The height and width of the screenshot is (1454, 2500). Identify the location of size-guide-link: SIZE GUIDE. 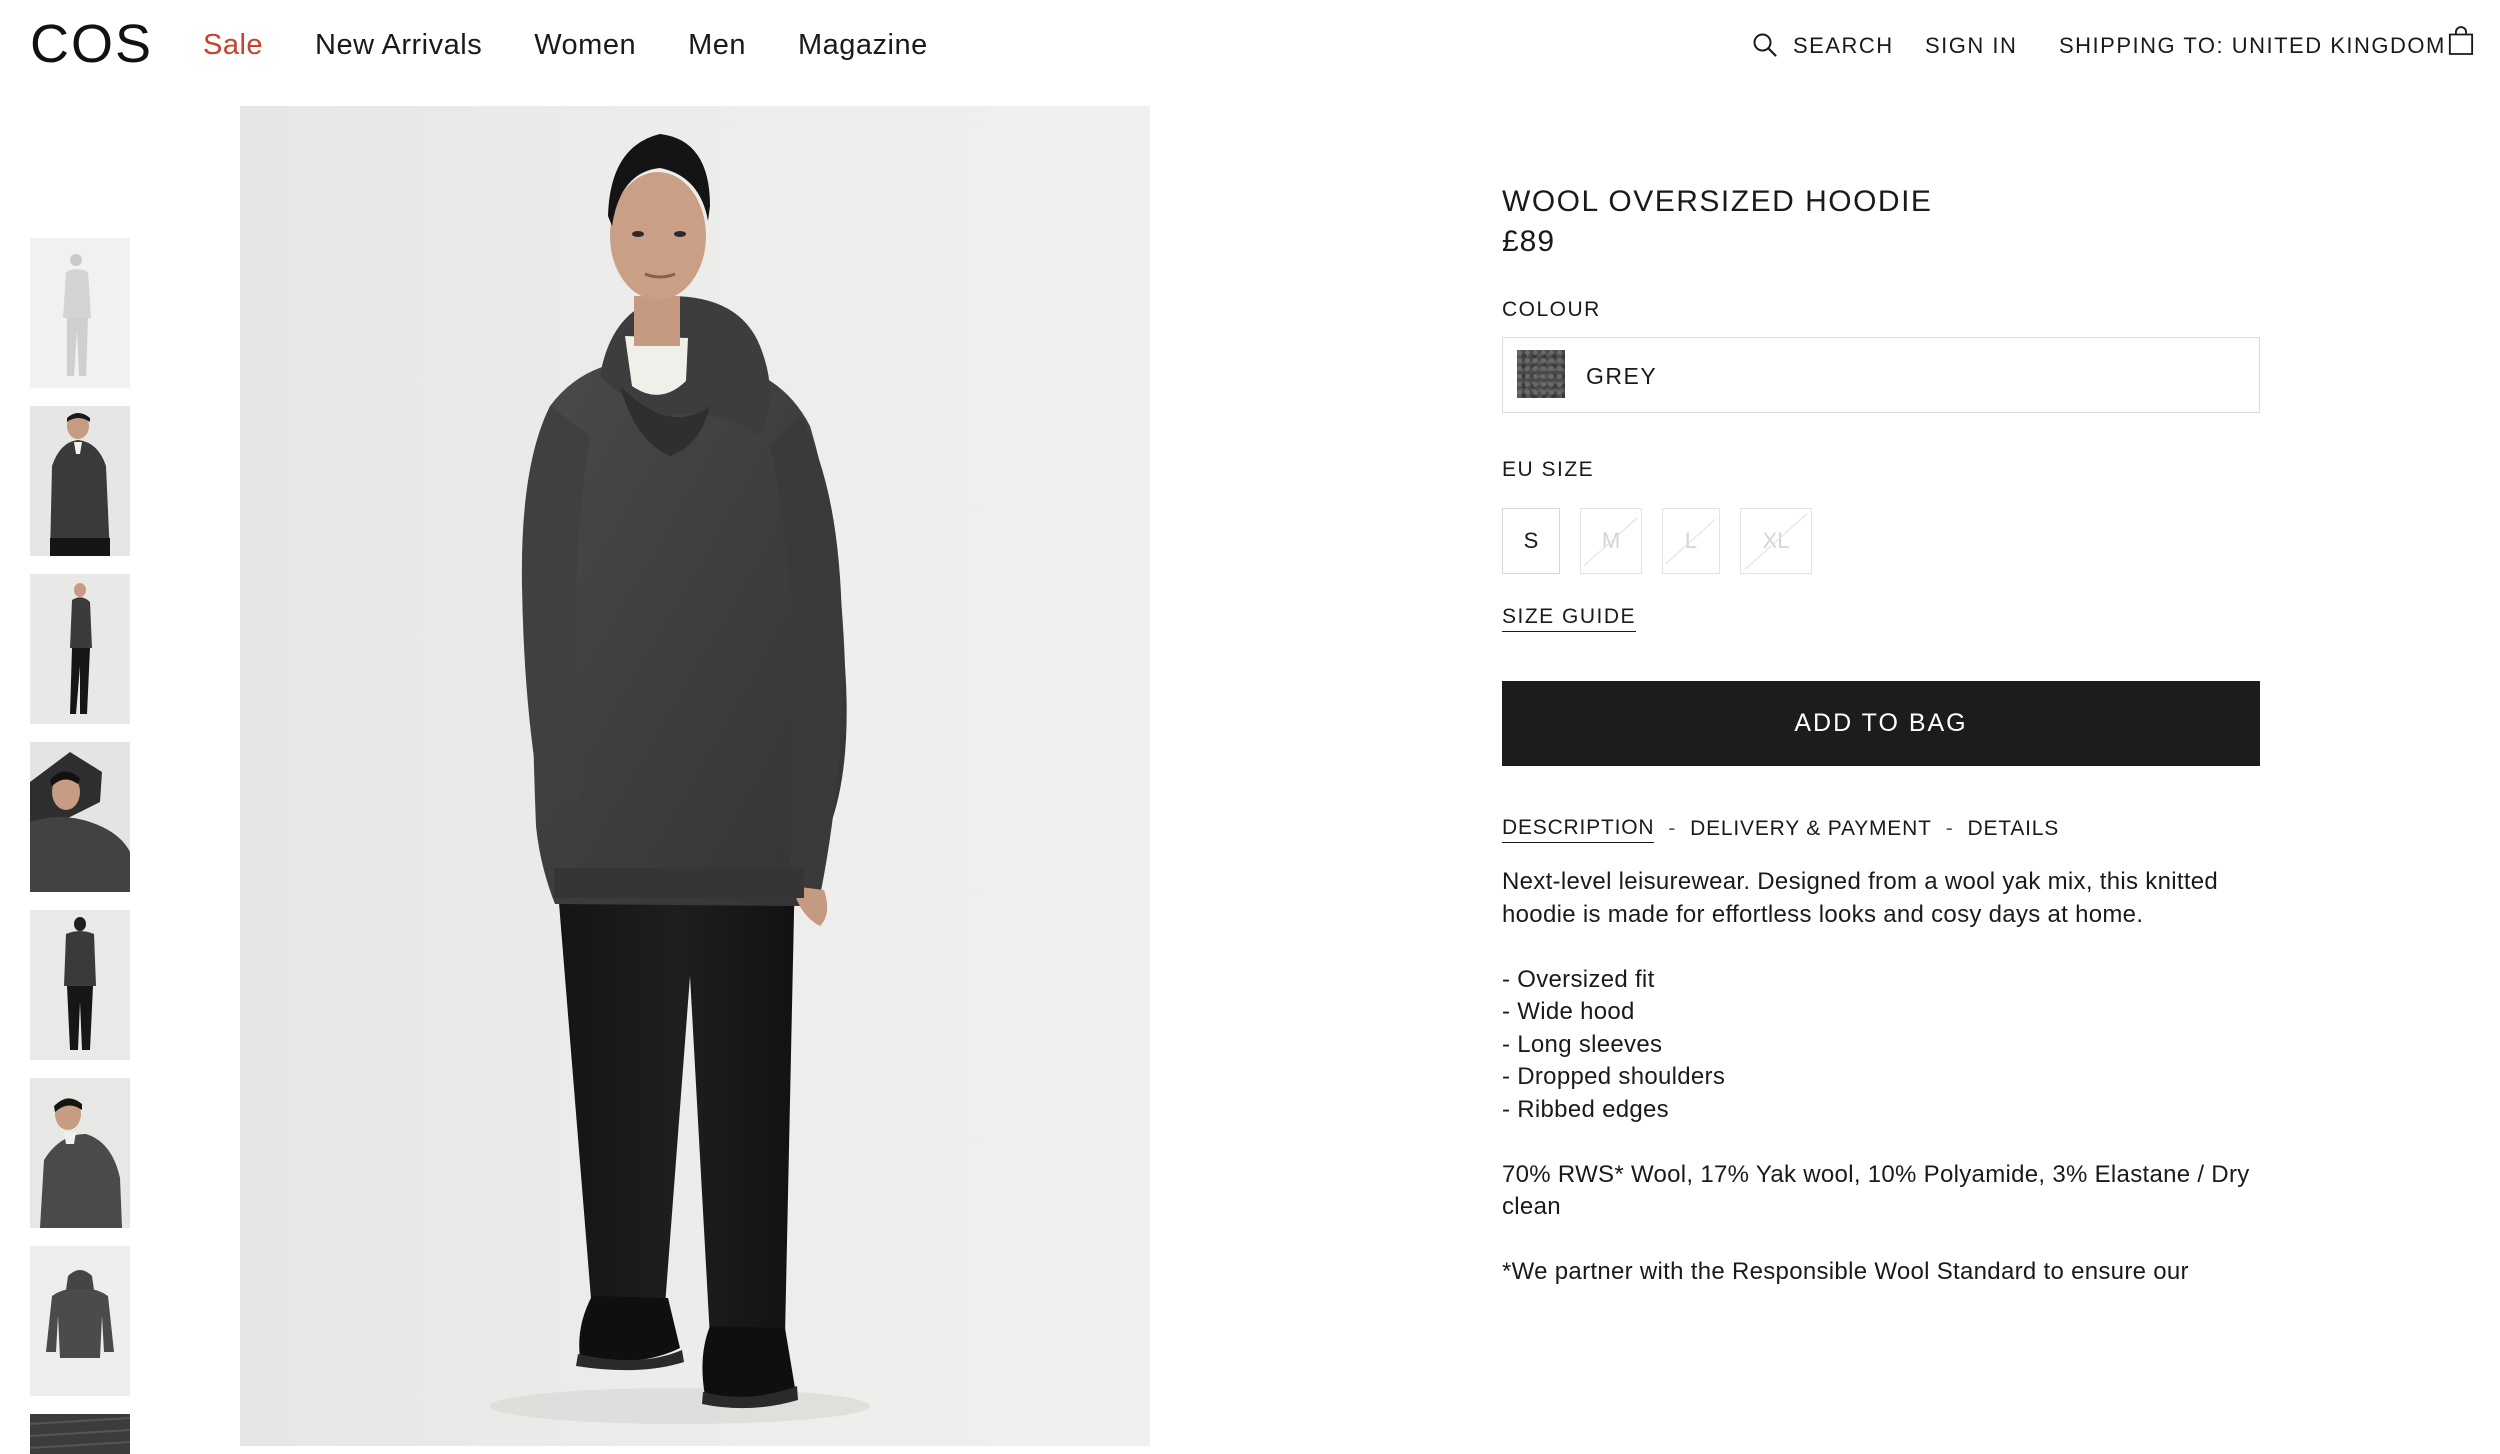
(1569, 617).